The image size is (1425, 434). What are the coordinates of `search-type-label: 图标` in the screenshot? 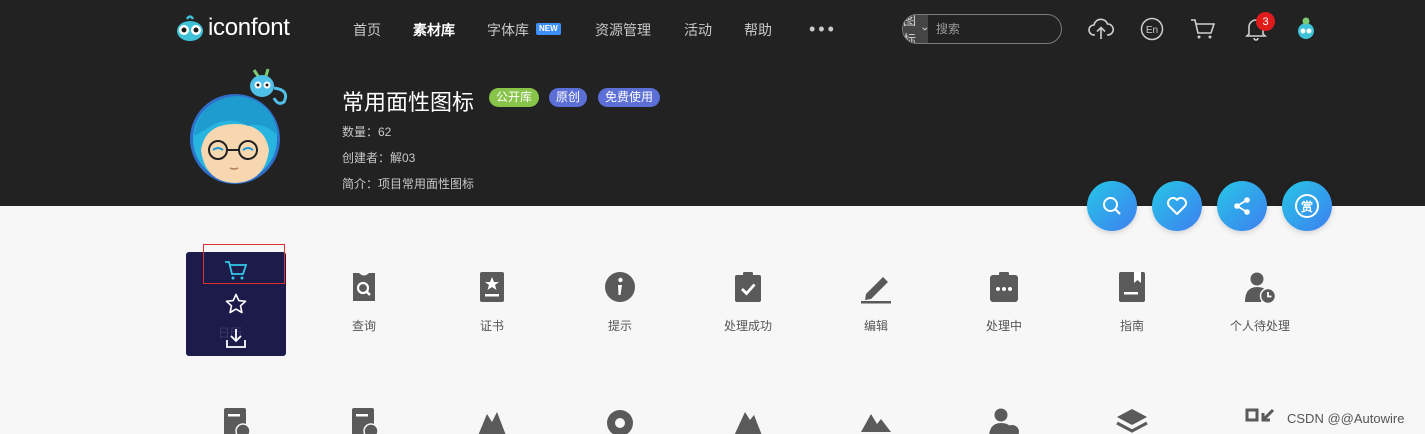 It's located at (910, 29).